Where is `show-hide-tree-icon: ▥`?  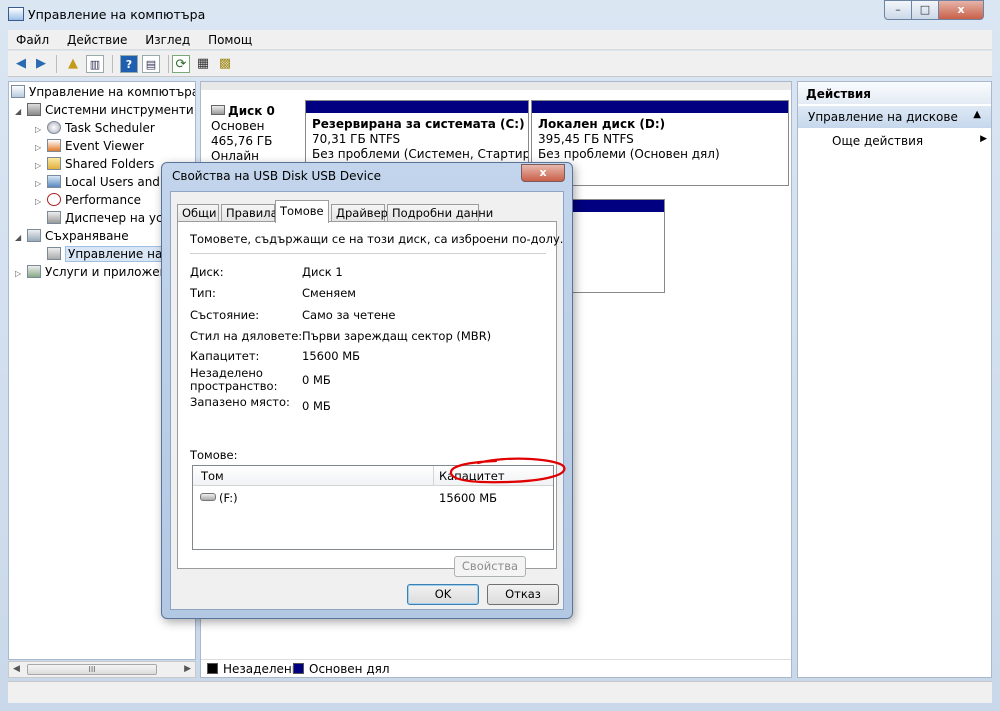
show-hide-tree-icon: ▥ is located at coordinates (95, 64).